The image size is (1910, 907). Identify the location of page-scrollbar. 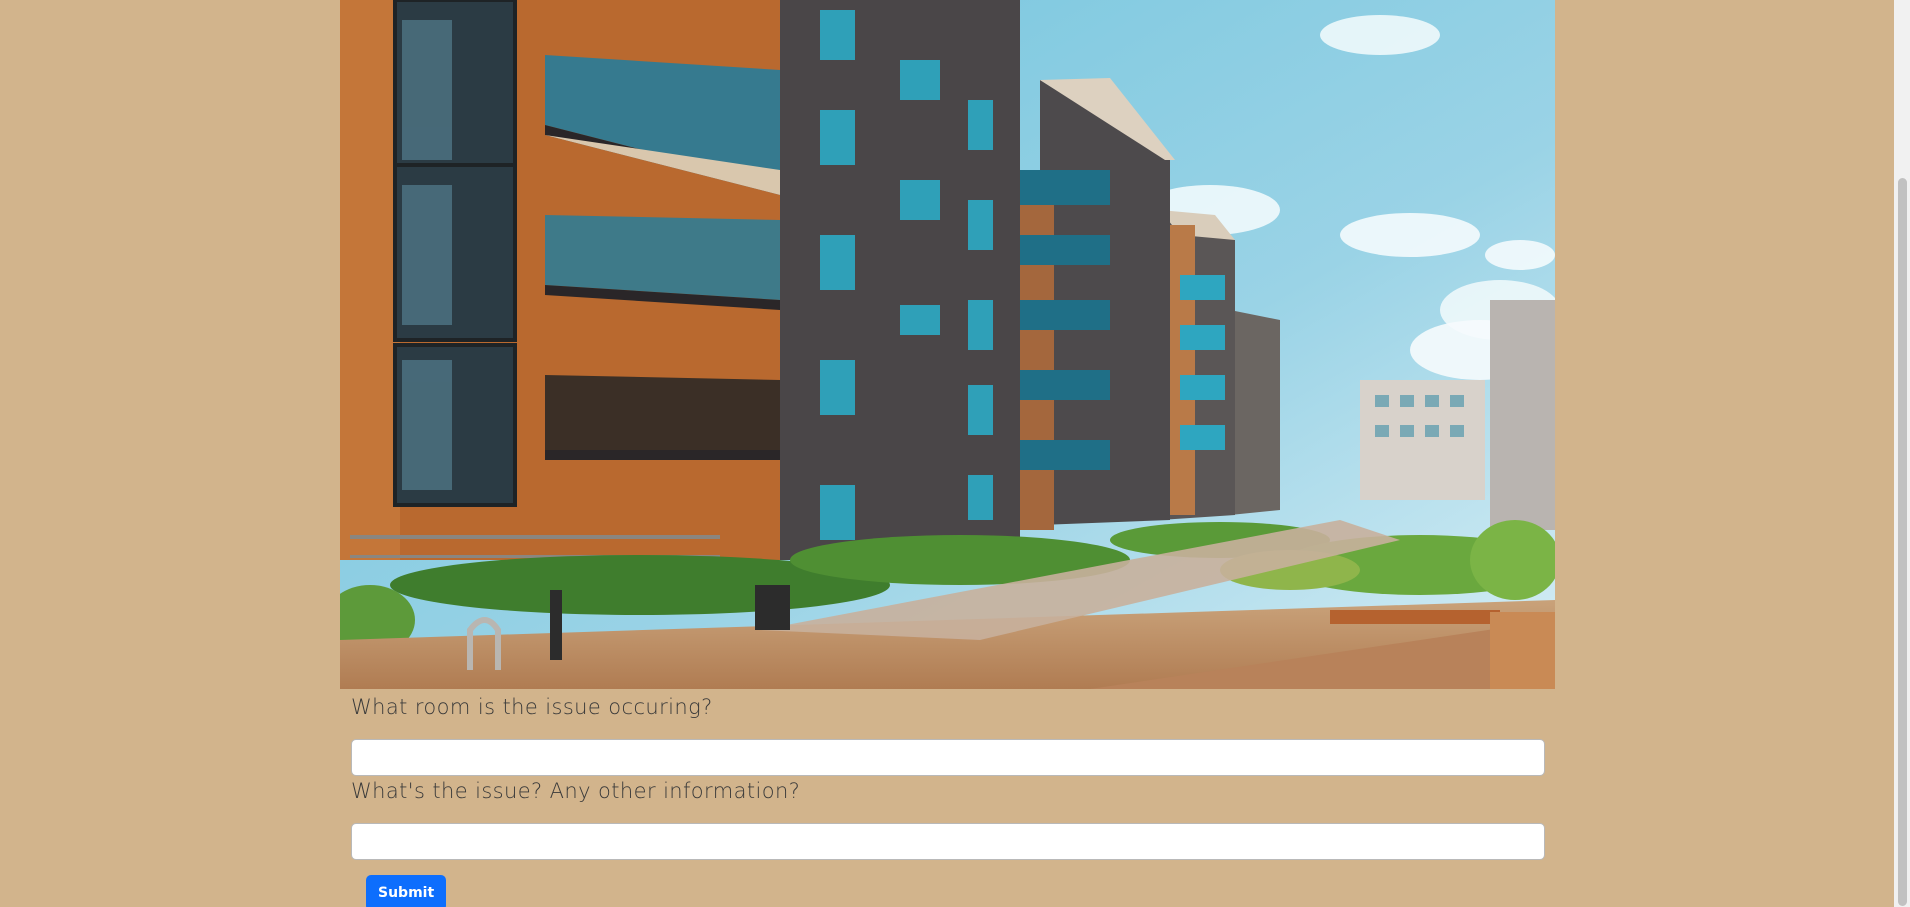
(1902, 453).